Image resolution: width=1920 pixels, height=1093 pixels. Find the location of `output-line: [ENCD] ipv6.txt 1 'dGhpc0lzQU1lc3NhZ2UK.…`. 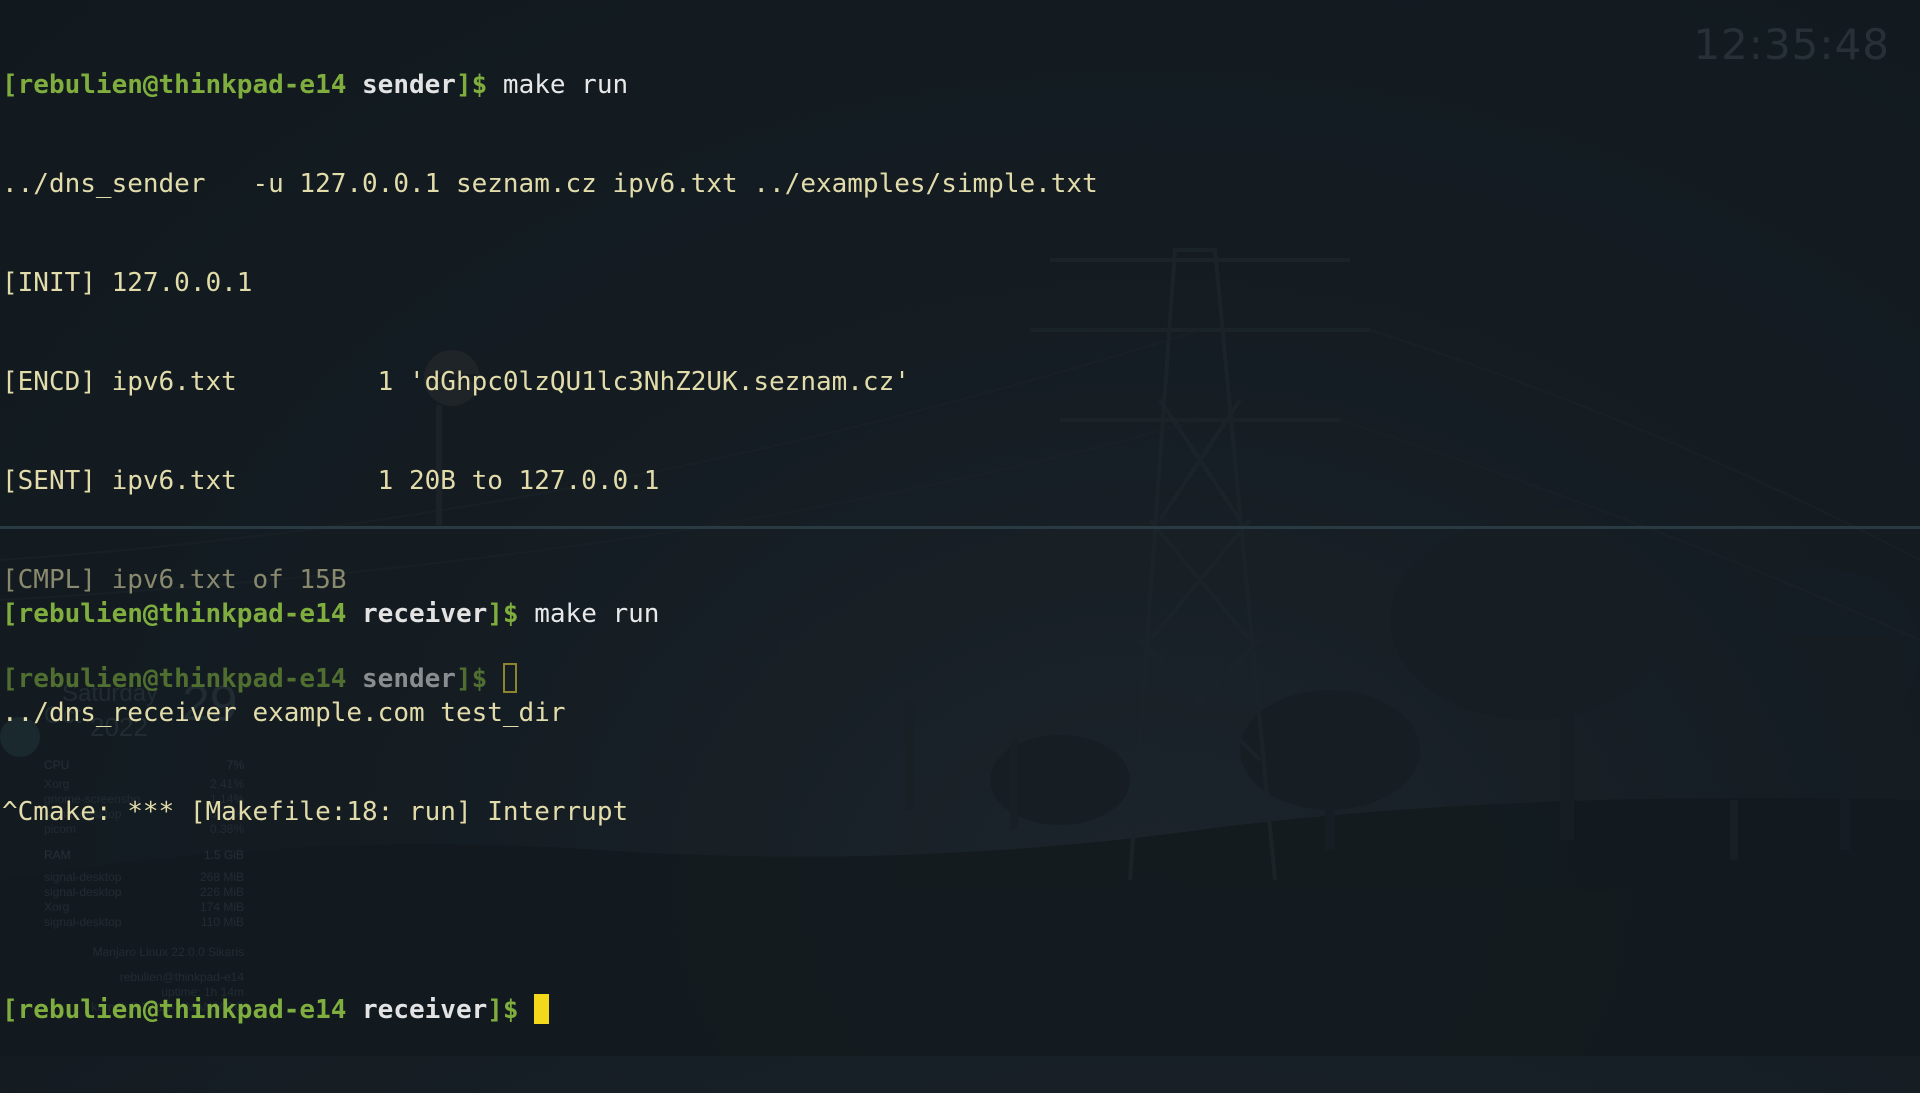

output-line: [ENCD] ipv6.txt 1 'dGhpc0lzQU1lc3NhZ2UK.… is located at coordinates (456, 382).